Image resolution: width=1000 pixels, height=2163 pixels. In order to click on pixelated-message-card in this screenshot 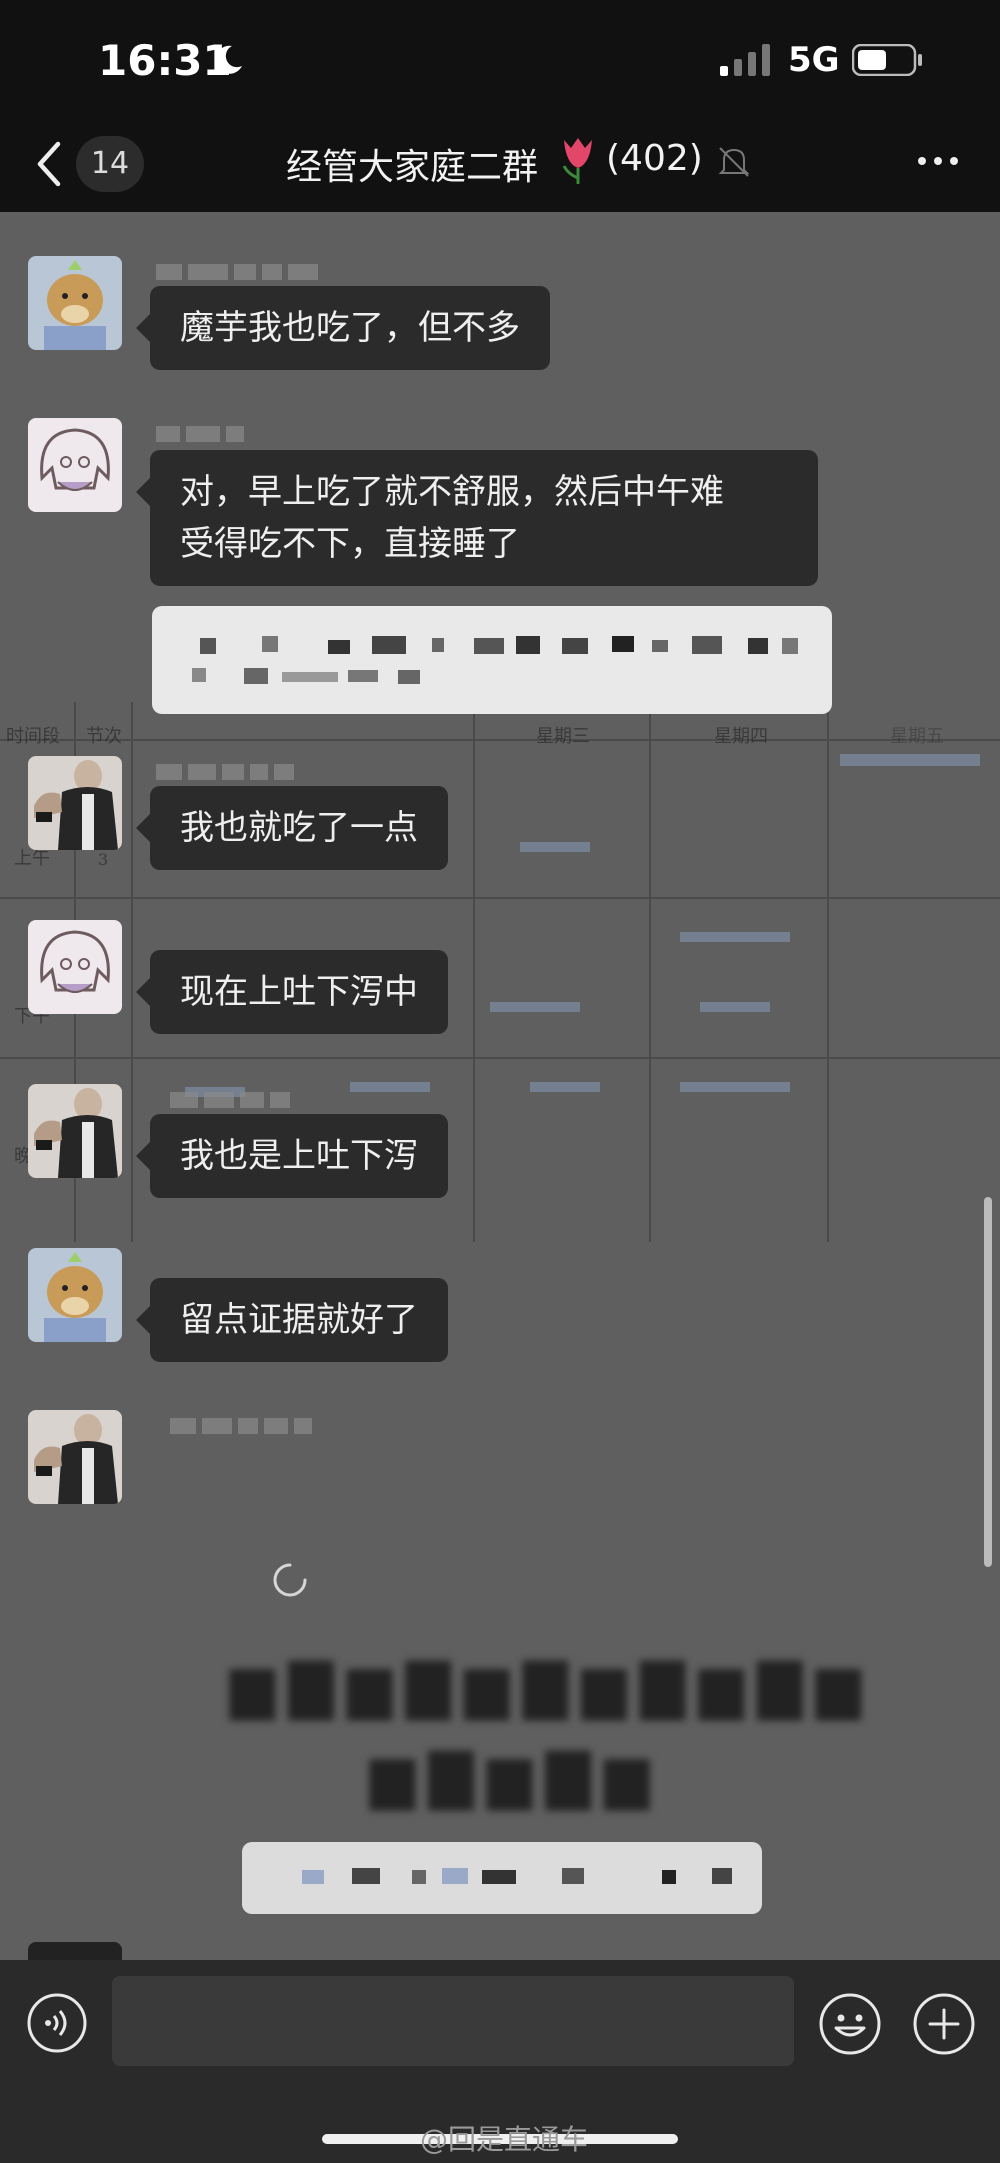, I will do `click(492, 660)`.